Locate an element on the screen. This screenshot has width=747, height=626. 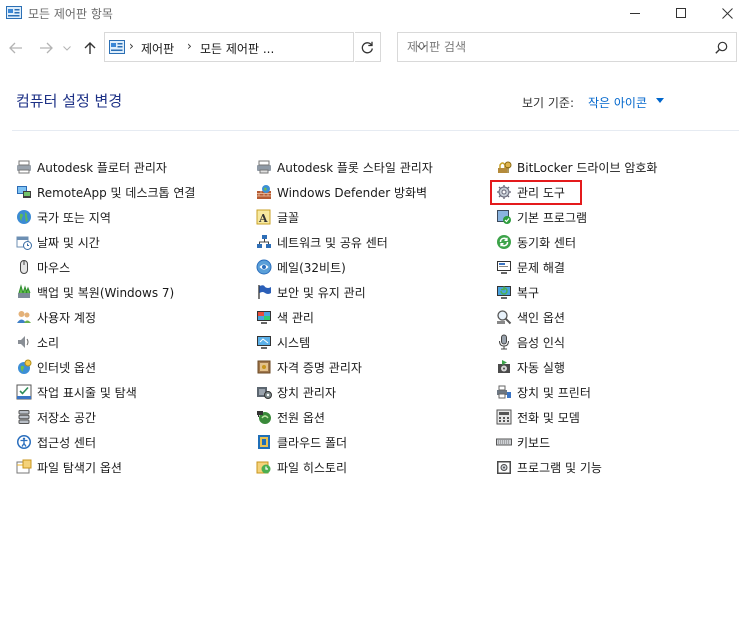
recent-locations-button is located at coordinates (67, 48).